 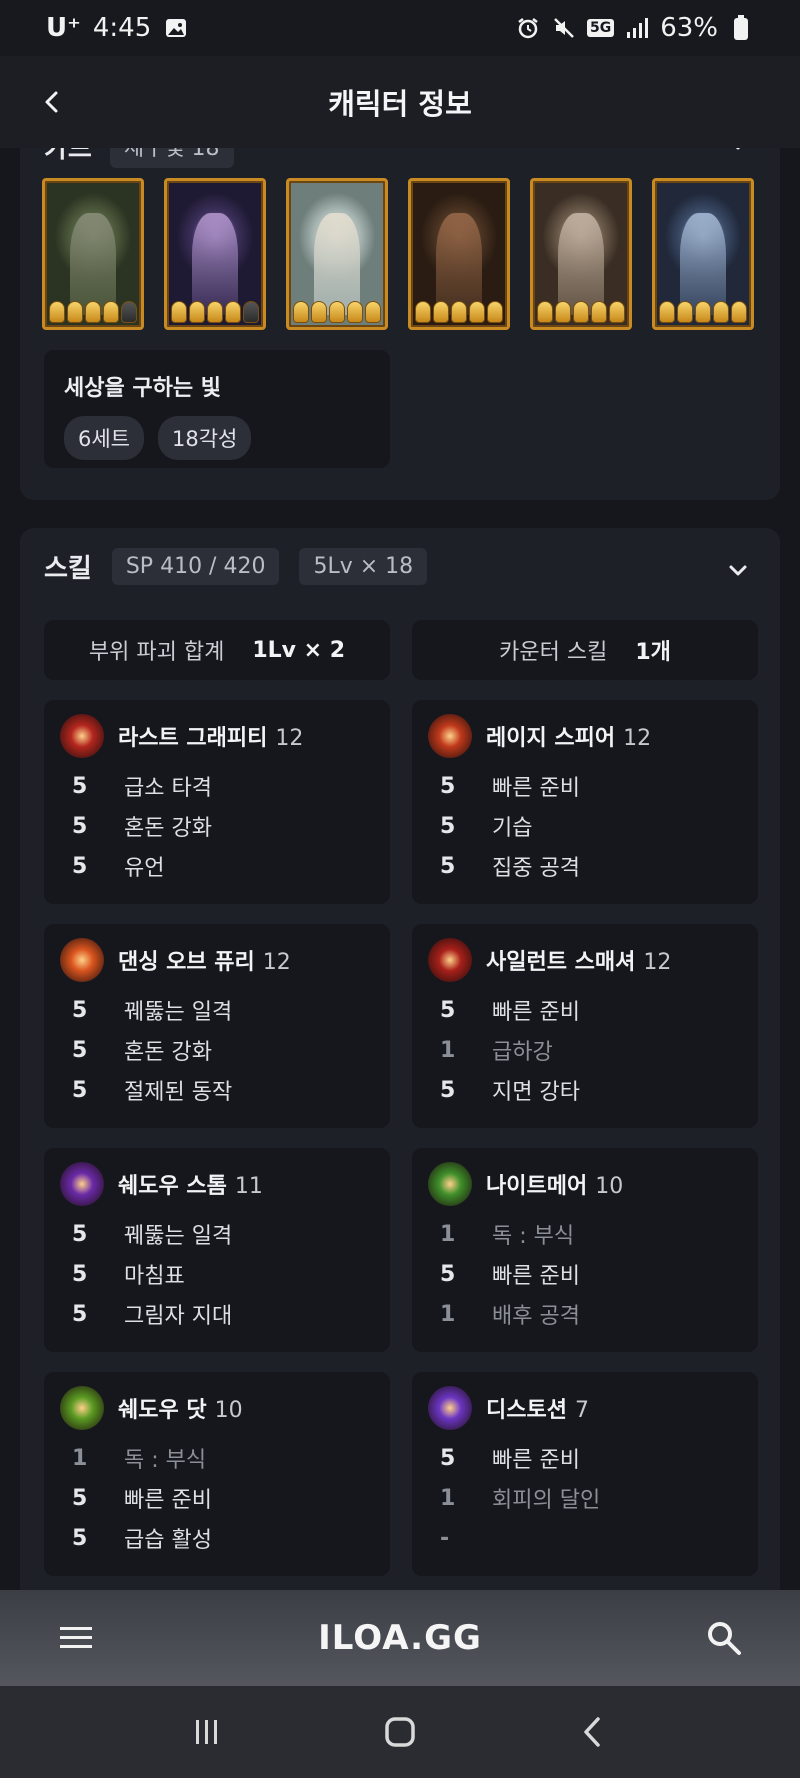 I want to click on tripod-level: -, so click(x=445, y=1538).